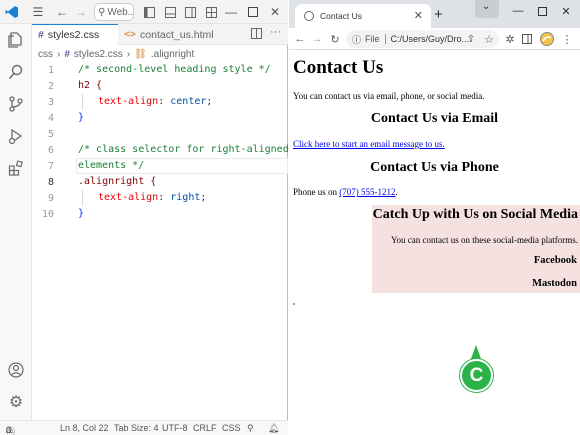 This screenshot has width=580, height=435. I want to click on side-panel-icon, so click(527, 39).